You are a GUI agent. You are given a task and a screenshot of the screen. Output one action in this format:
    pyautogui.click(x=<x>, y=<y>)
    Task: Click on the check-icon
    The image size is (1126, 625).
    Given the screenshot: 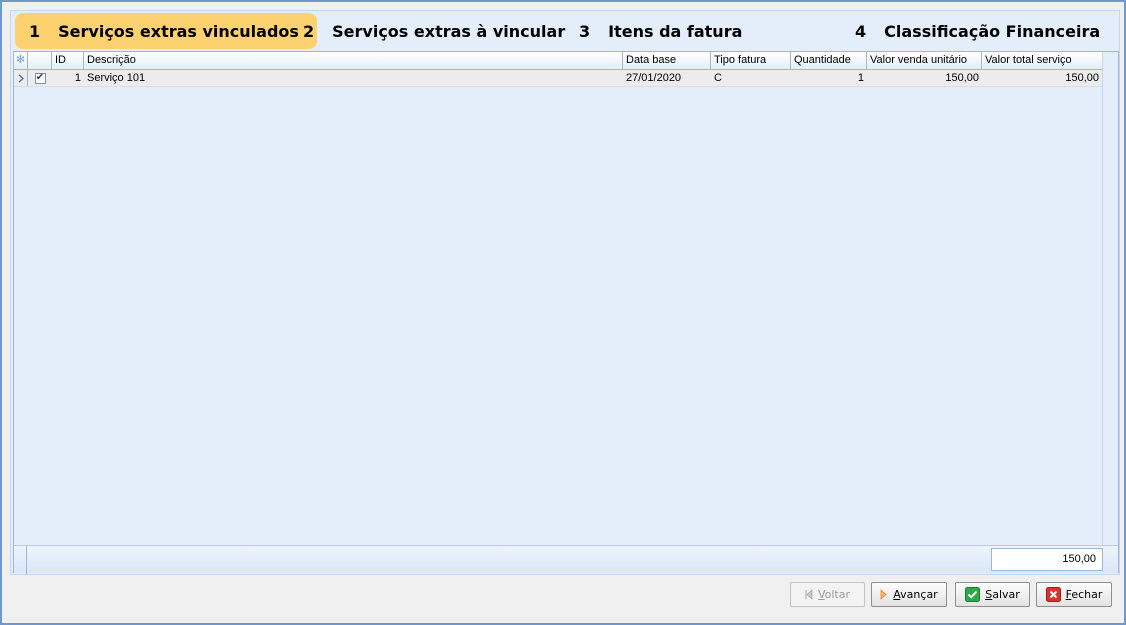 What is the action you would take?
    pyautogui.click(x=973, y=594)
    